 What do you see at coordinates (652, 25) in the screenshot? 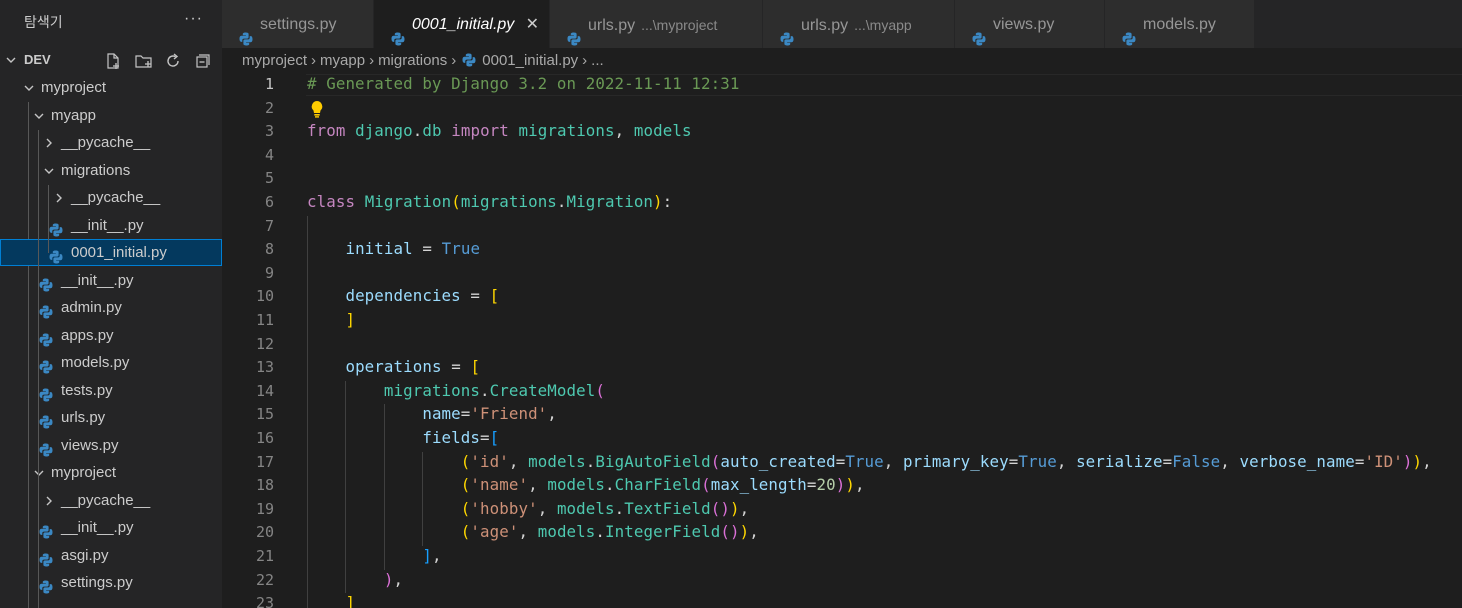
I see `tab-label-group: urls.py ...\myproject` at bounding box center [652, 25].